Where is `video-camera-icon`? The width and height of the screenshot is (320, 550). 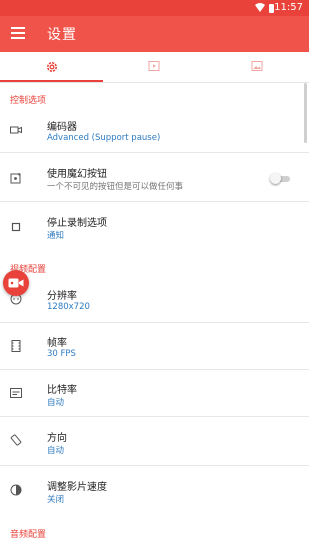
video-camera-icon is located at coordinates (16, 283).